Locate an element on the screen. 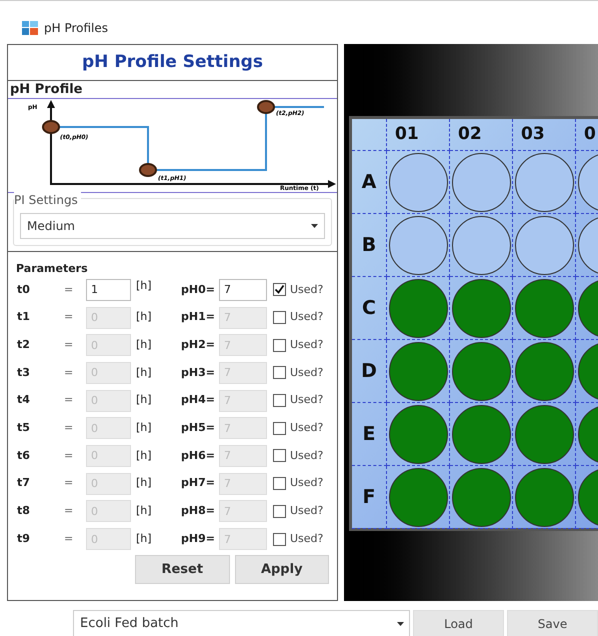  parameter-label: t8 is located at coordinates (23, 511).